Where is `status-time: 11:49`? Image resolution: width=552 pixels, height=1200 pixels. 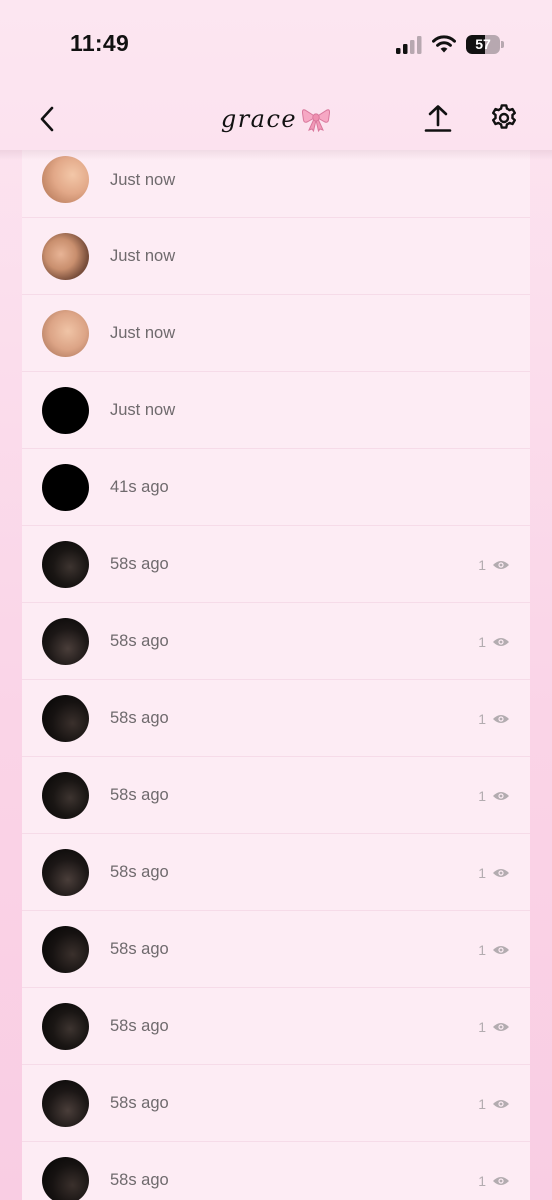 status-time: 11:49 is located at coordinates (100, 43).